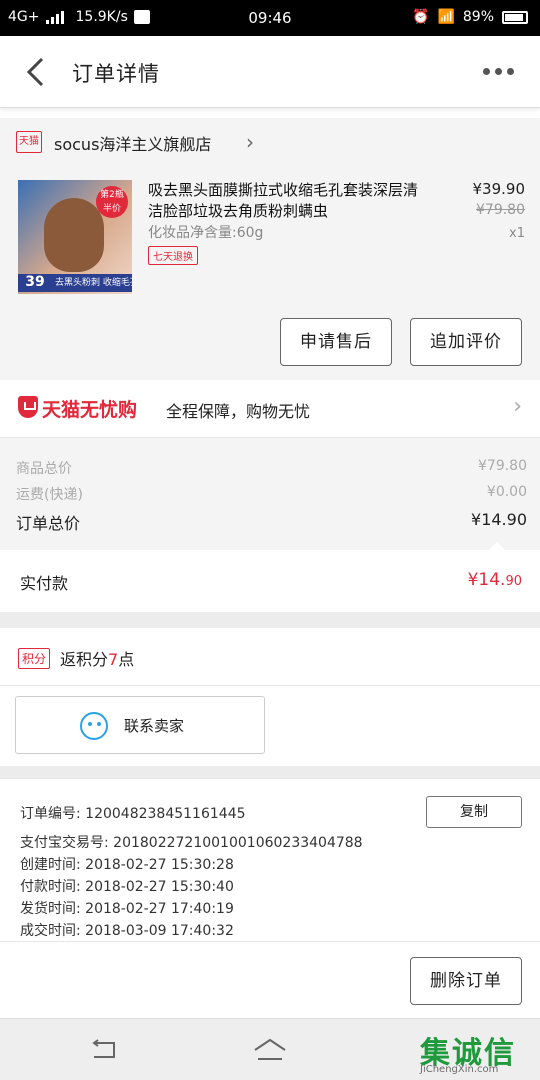  I want to click on paid-time: 2018-02-27 15:30:40, so click(159, 887).